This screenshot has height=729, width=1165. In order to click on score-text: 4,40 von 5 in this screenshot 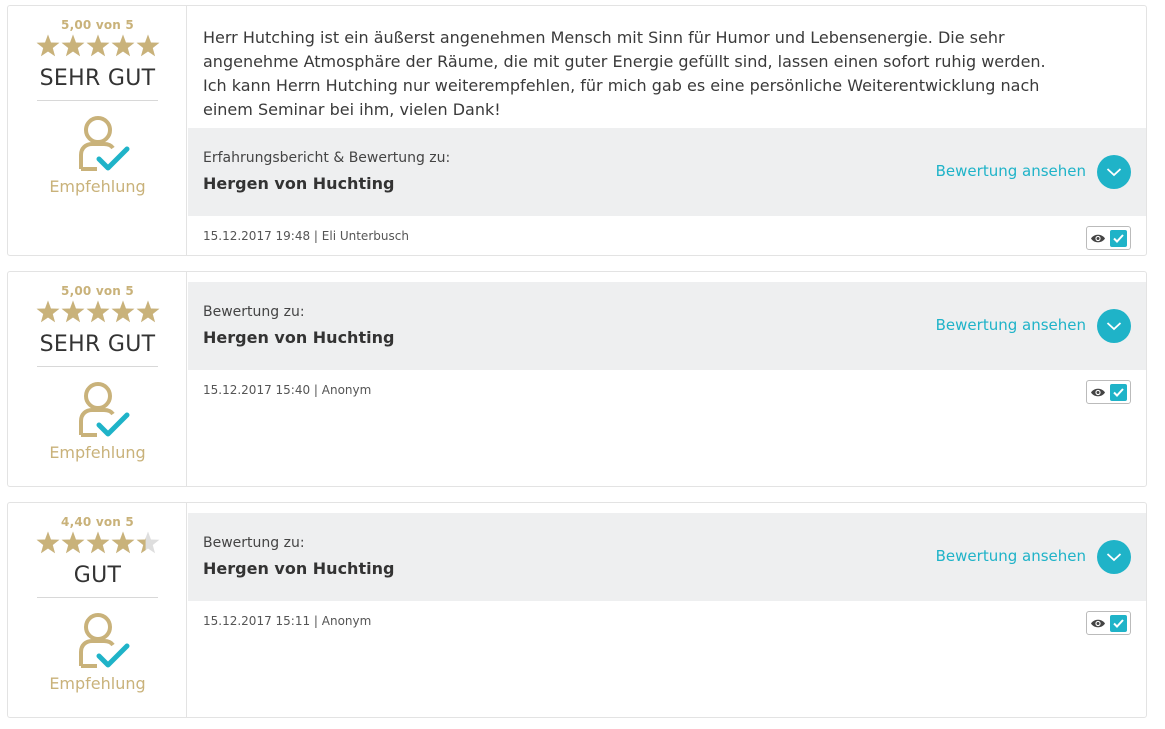, I will do `click(97, 522)`.